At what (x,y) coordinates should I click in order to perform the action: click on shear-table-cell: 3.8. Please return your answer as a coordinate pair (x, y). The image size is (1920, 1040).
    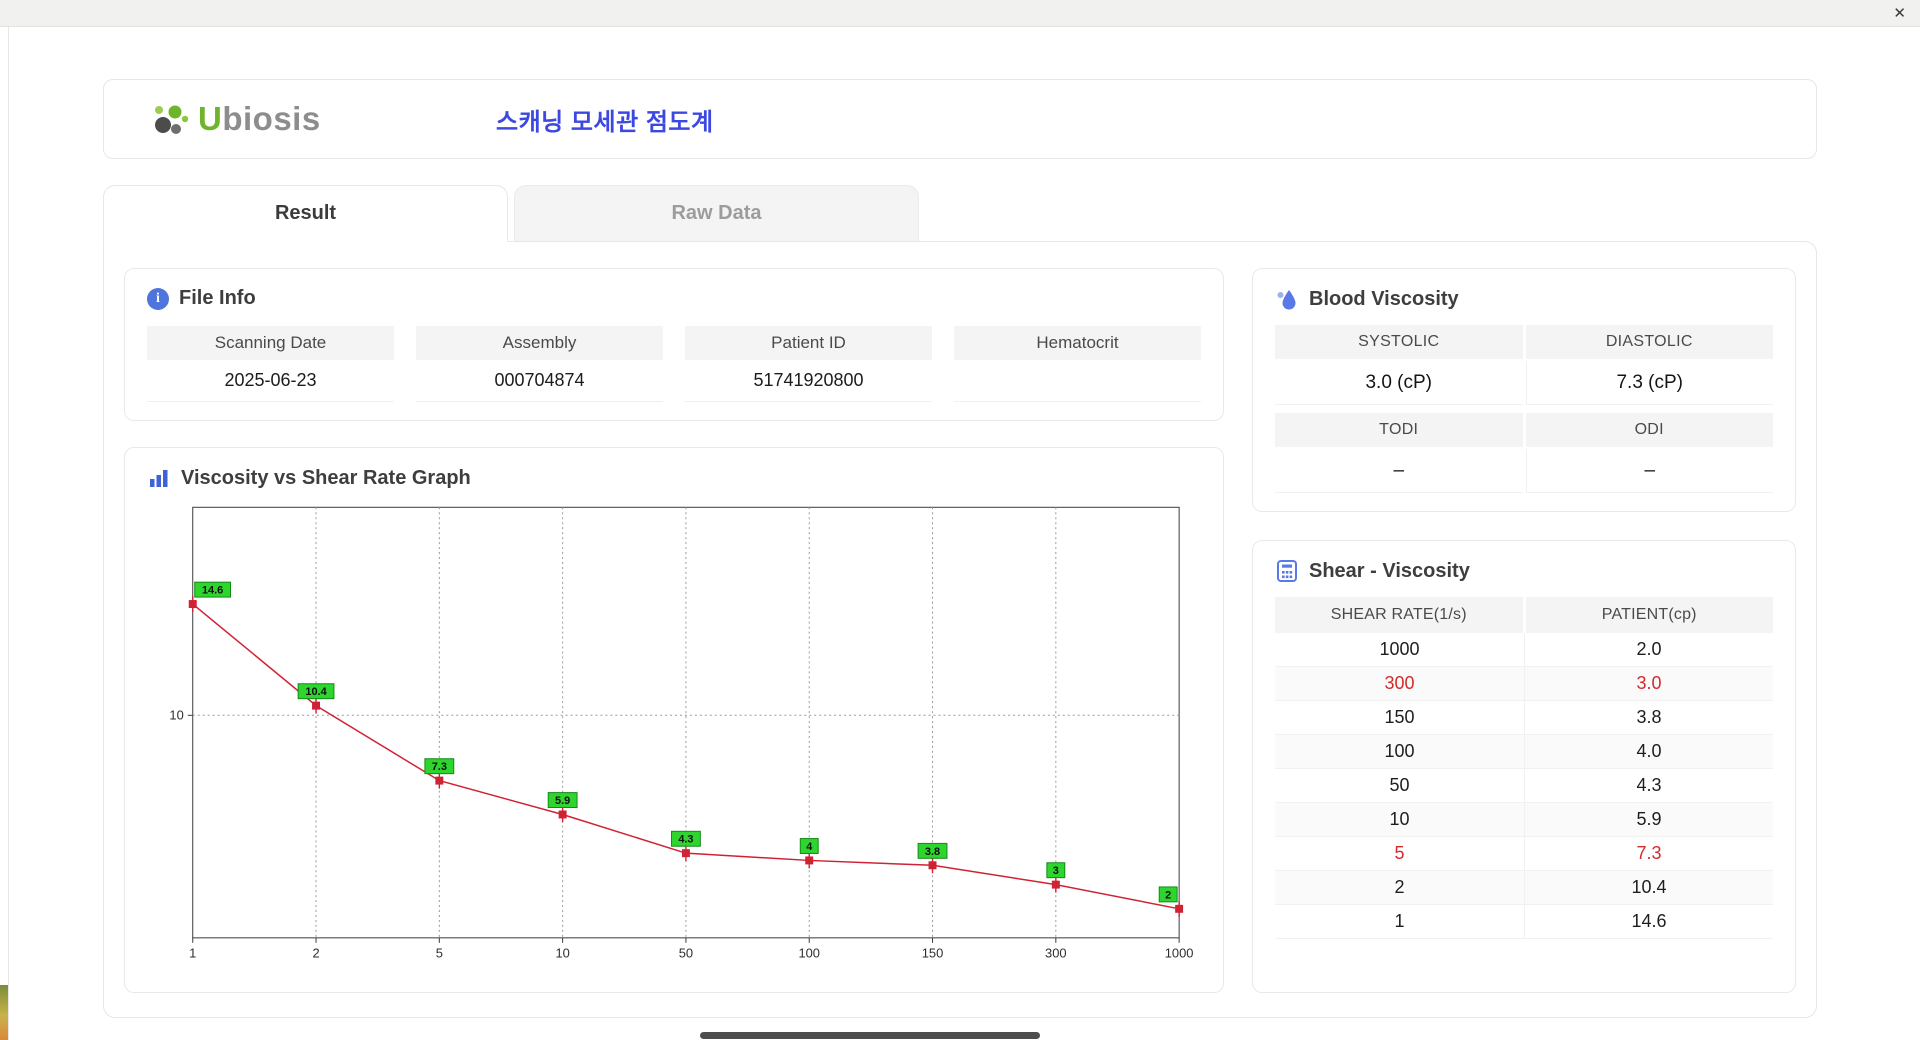
    Looking at the image, I should click on (1648, 717).